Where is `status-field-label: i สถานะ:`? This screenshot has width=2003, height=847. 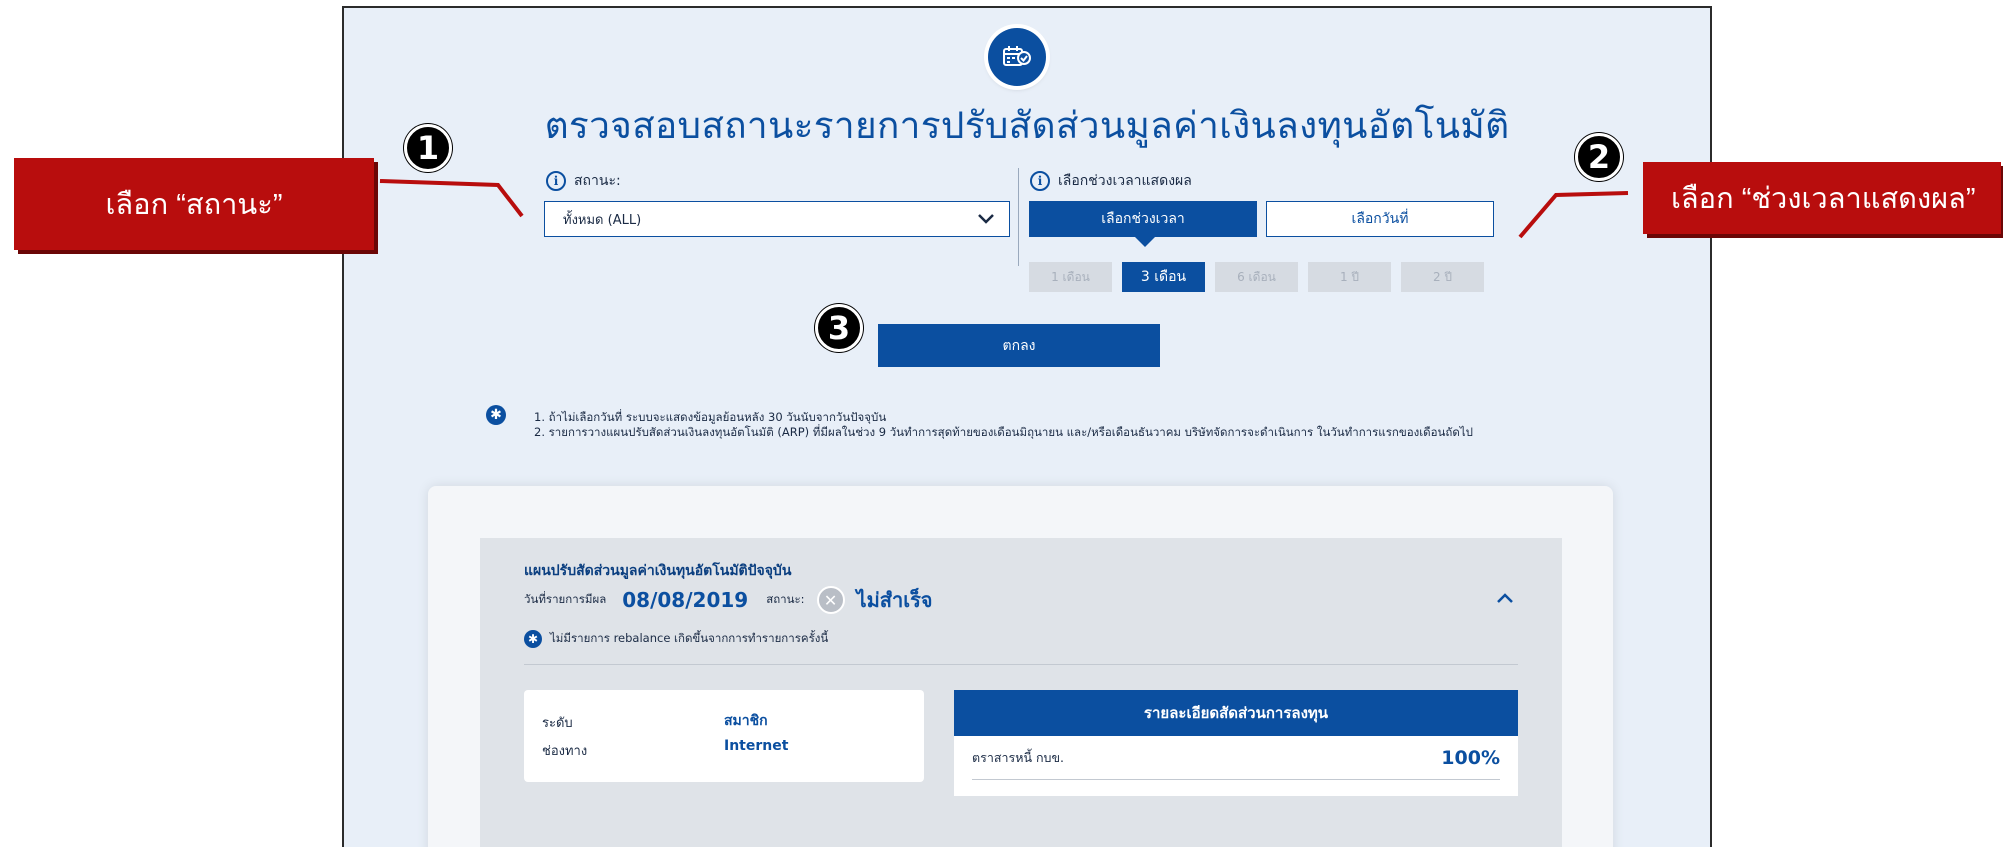
status-field-label: i สถานะ: is located at coordinates (583, 181).